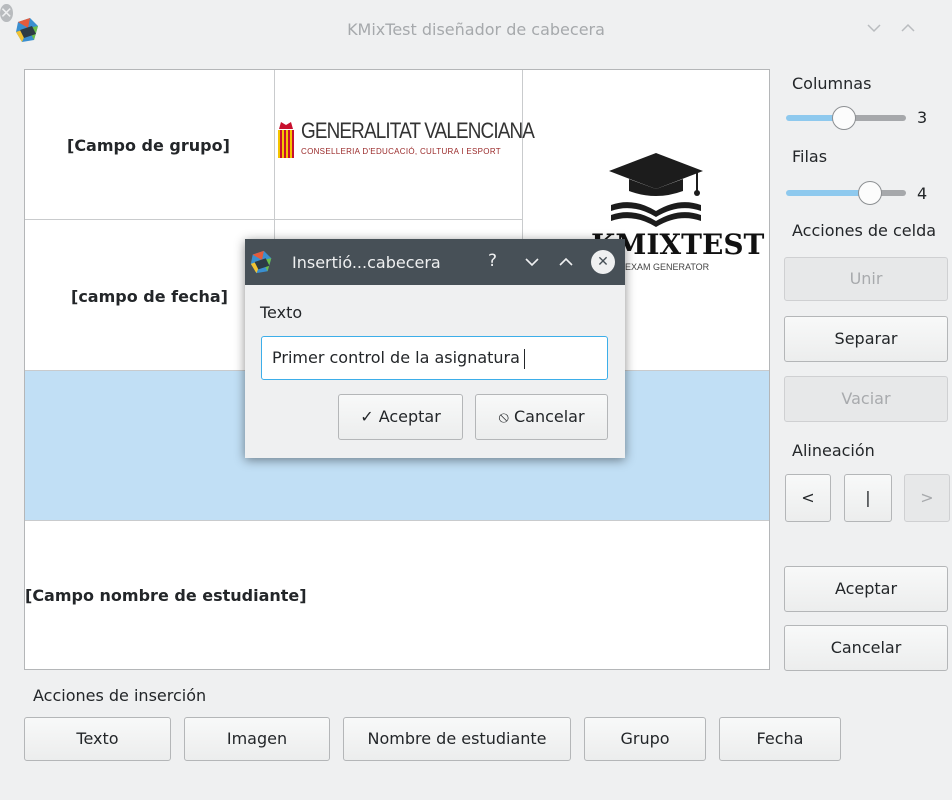  I want to click on date-field-label: [campo de fecha], so click(149, 296).